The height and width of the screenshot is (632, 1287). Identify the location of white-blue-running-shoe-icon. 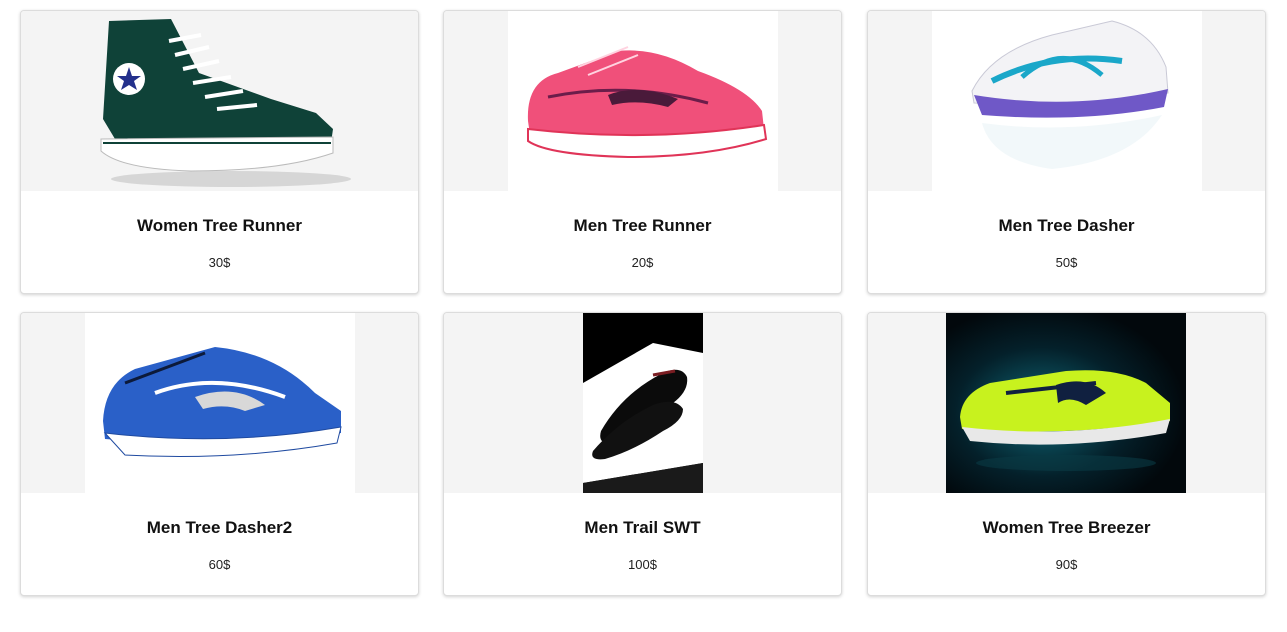
(1067, 101).